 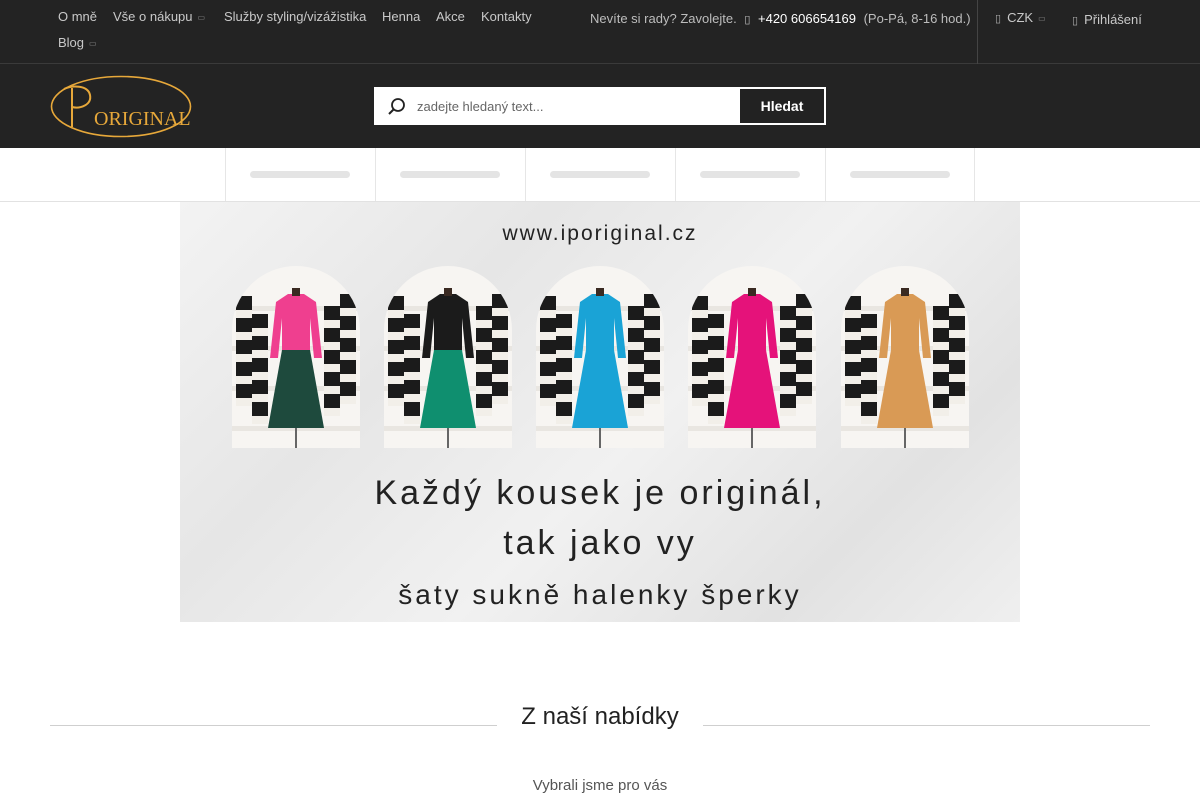 I want to click on nav-link-label: O mně, so click(x=78, y=16).